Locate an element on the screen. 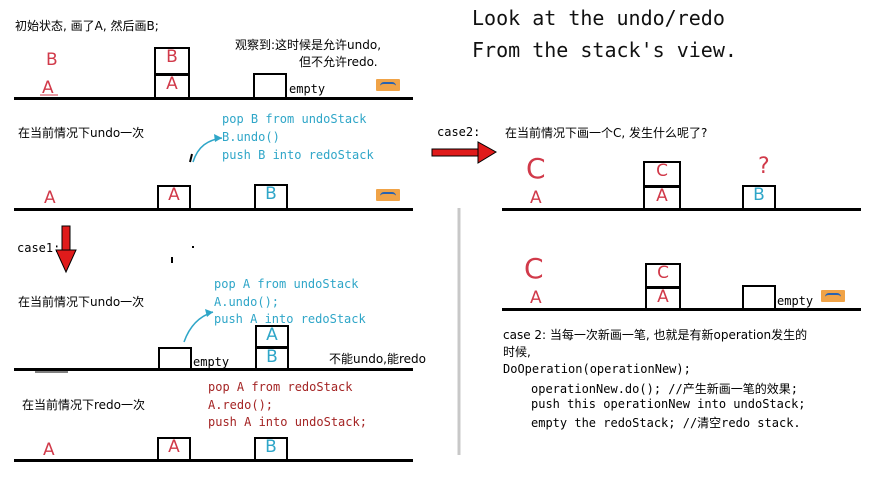 The height and width of the screenshot is (480, 876). red-right-arrow-head is located at coordinates (487, 152).